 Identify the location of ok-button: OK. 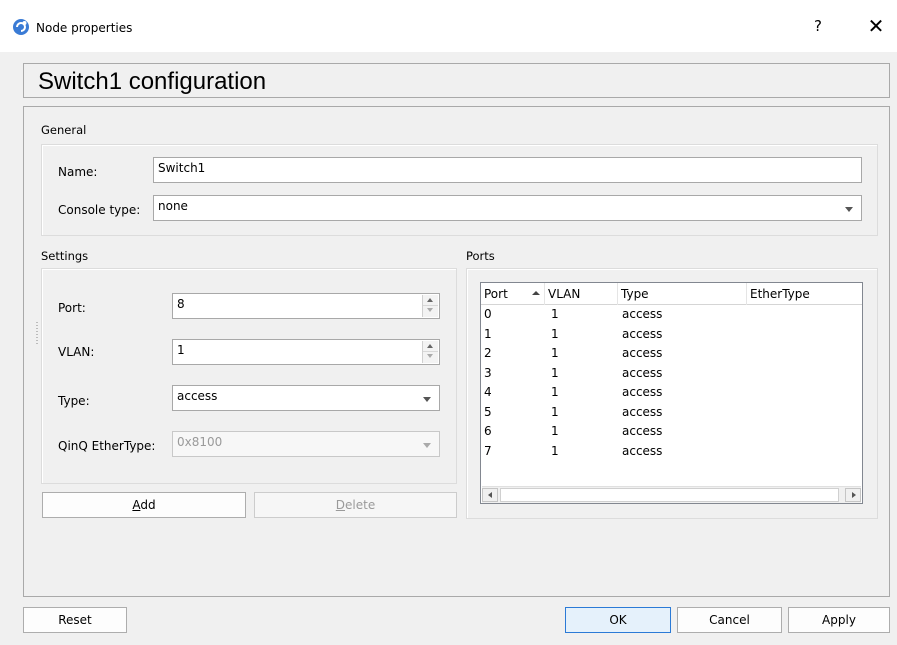
(618, 620).